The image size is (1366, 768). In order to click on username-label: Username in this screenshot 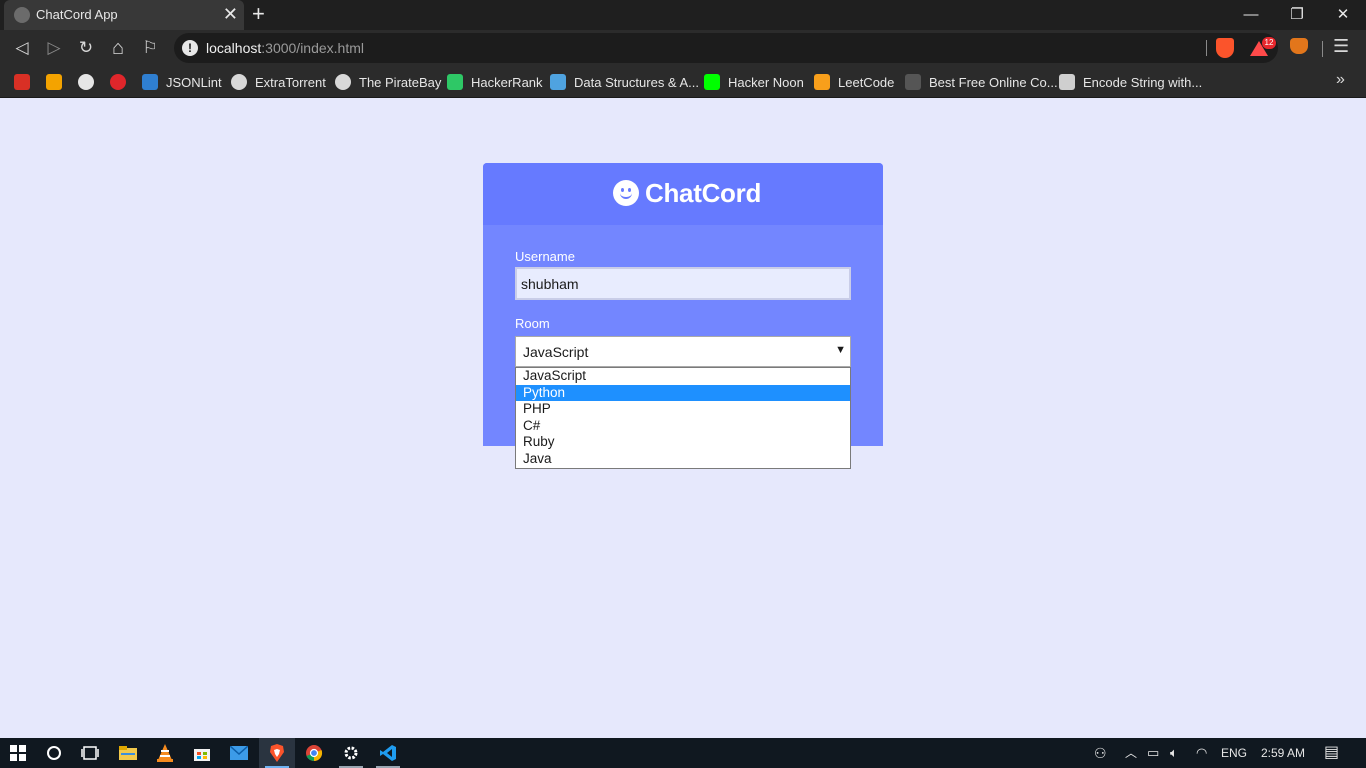, I will do `click(545, 256)`.